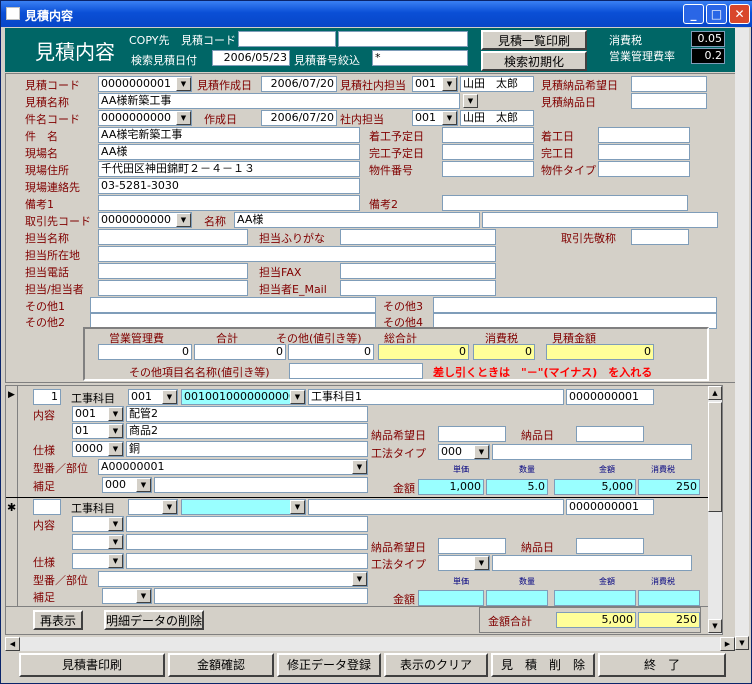 The image size is (752, 684). I want to click on delete-estimate-button: 見 積 削 除, so click(543, 665).